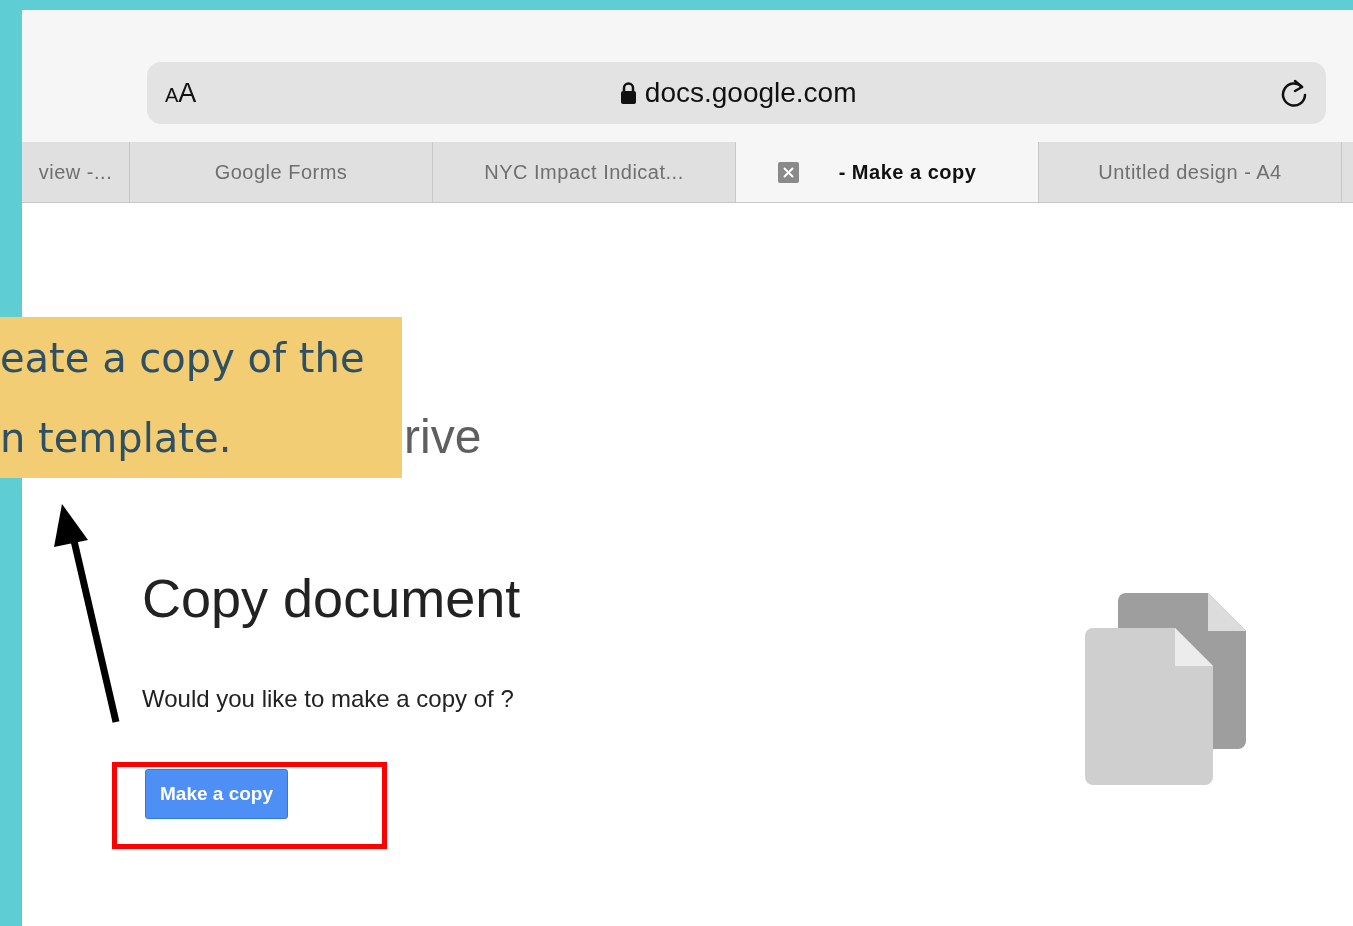  What do you see at coordinates (116, 437) in the screenshot?
I see `callout-text: n template.` at bounding box center [116, 437].